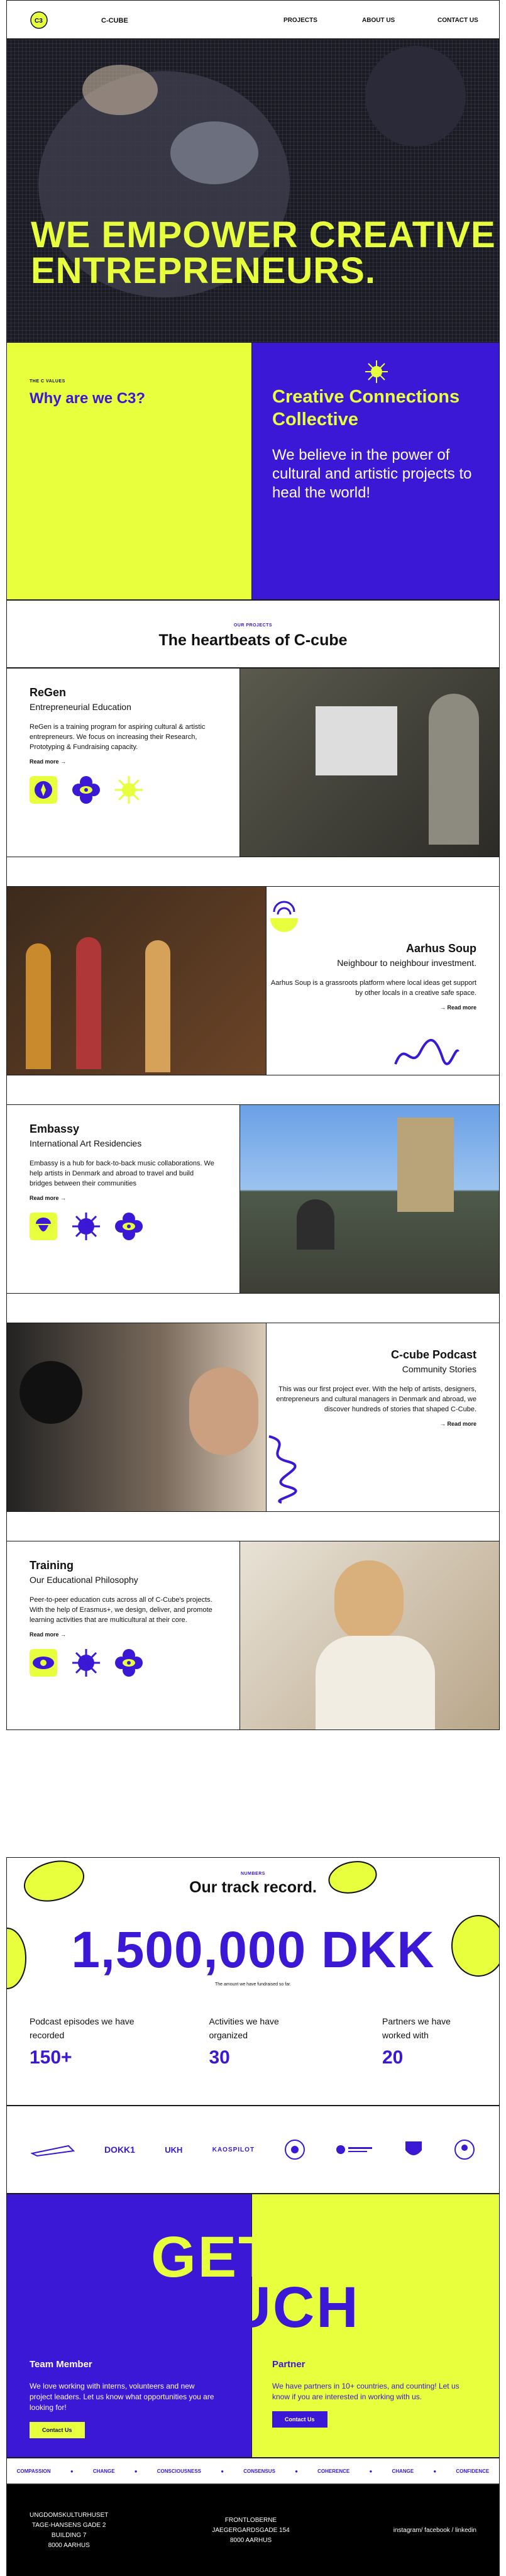  What do you see at coordinates (440, 948) in the screenshot?
I see `project-title: Aarhus Soup` at bounding box center [440, 948].